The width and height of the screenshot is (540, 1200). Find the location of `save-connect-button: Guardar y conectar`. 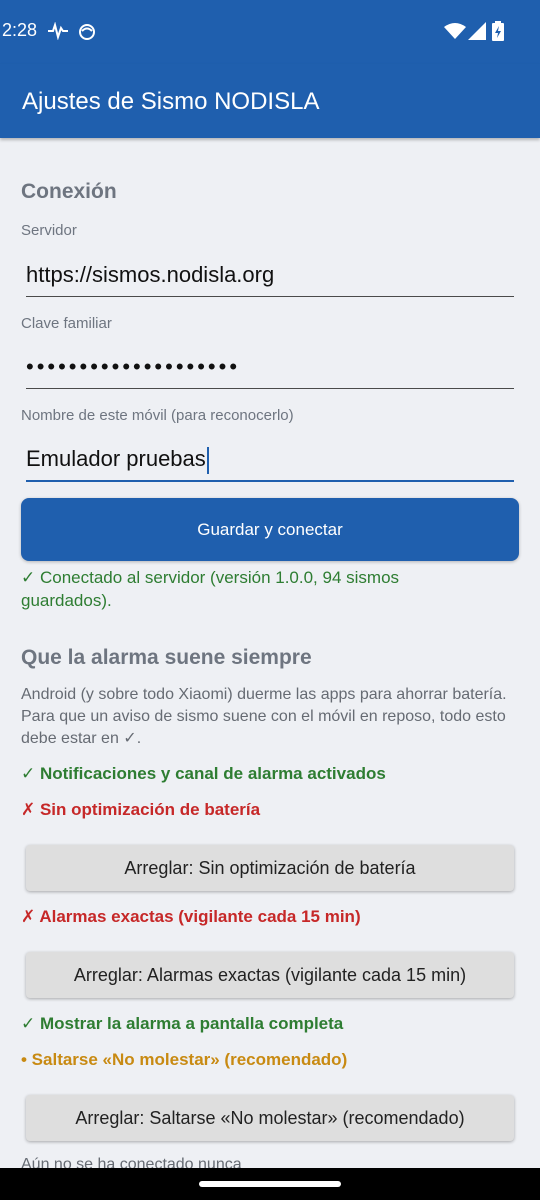

save-connect-button: Guardar y conectar is located at coordinates (270, 529).